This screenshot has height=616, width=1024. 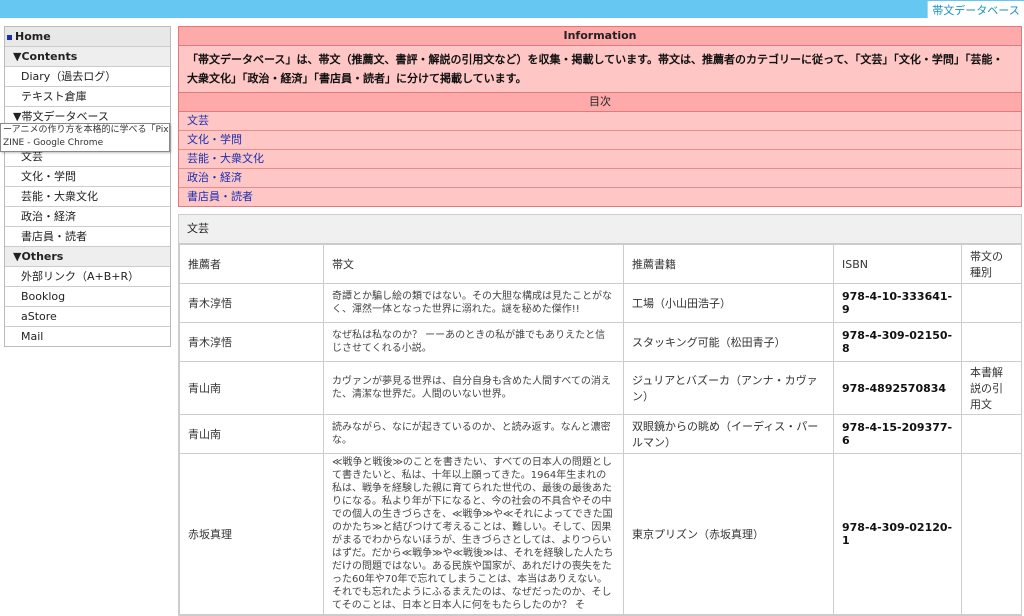 What do you see at coordinates (991, 388) in the screenshot?
I see `cell-type: 本書解説の引用文` at bounding box center [991, 388].